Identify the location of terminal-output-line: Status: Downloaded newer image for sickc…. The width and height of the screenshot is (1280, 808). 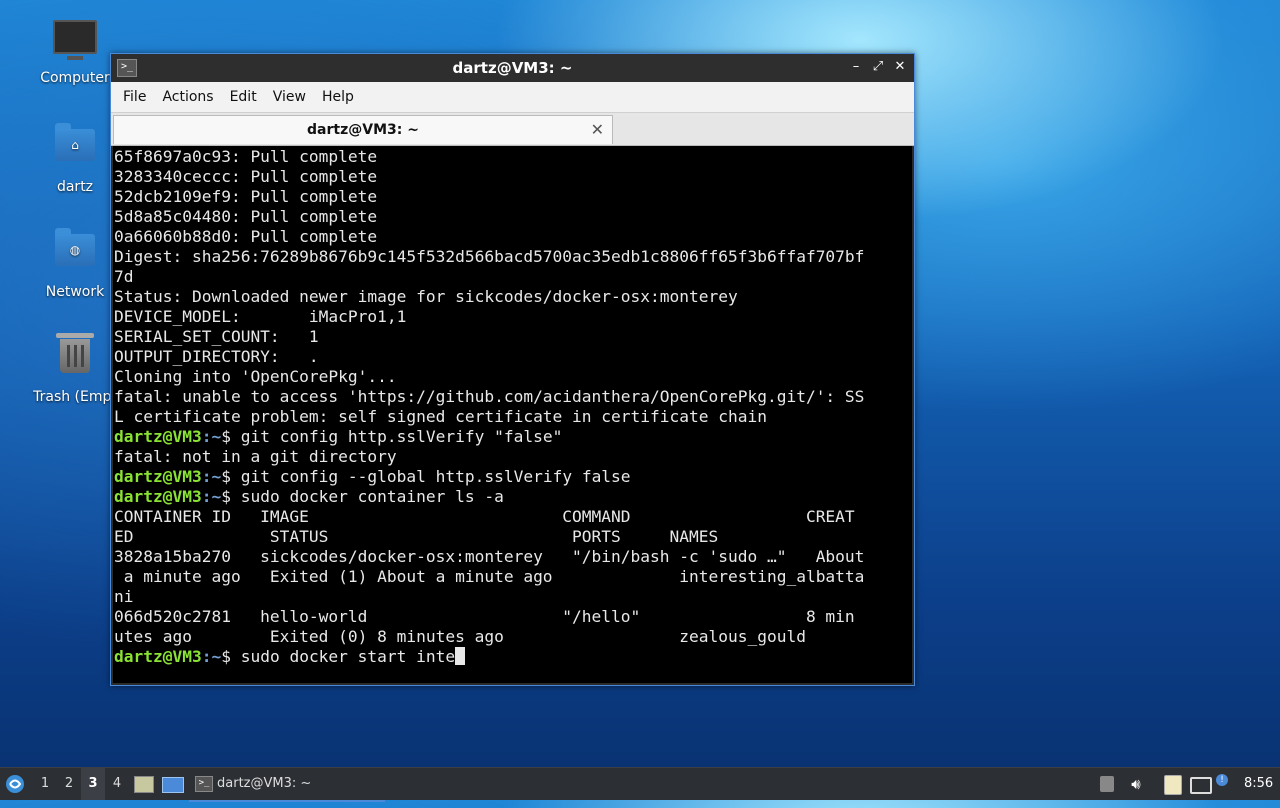
(513, 297).